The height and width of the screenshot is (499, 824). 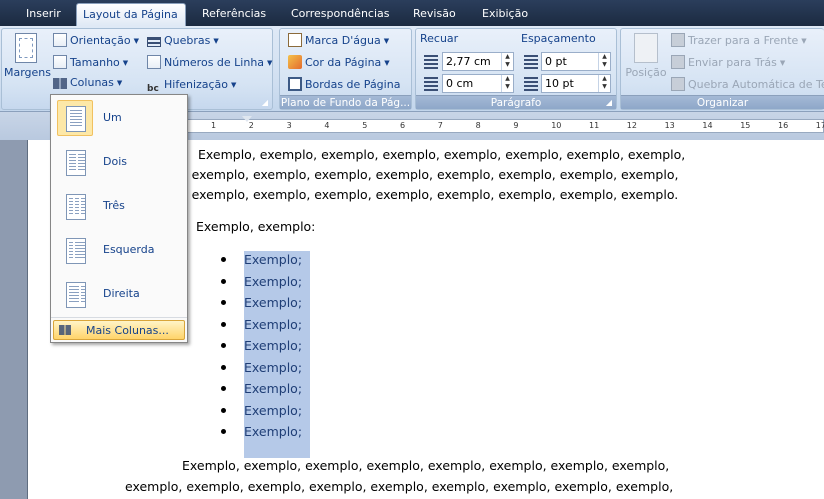 I want to click on espacamento-label: Espaçamento, so click(x=558, y=38).